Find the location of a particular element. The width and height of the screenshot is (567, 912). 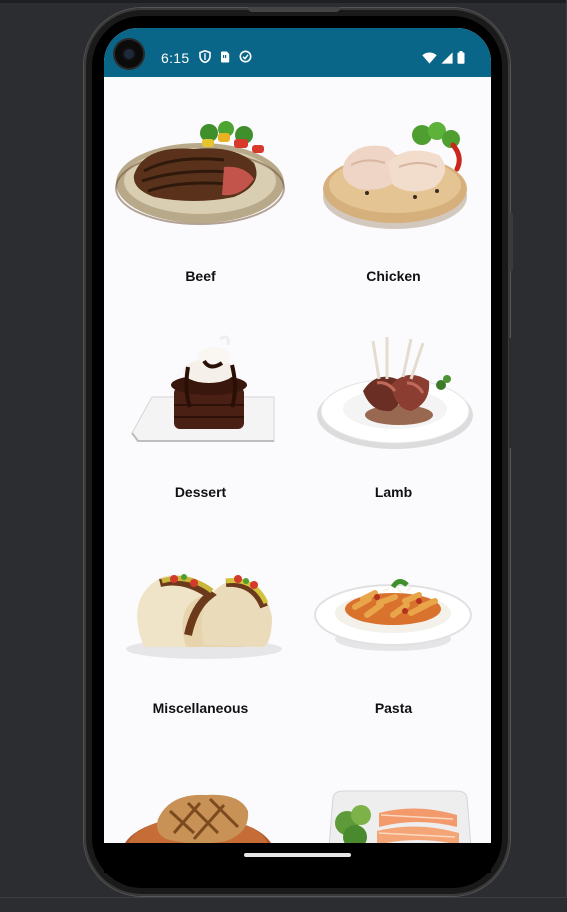

status-time: 6:15 is located at coordinates (175, 58).